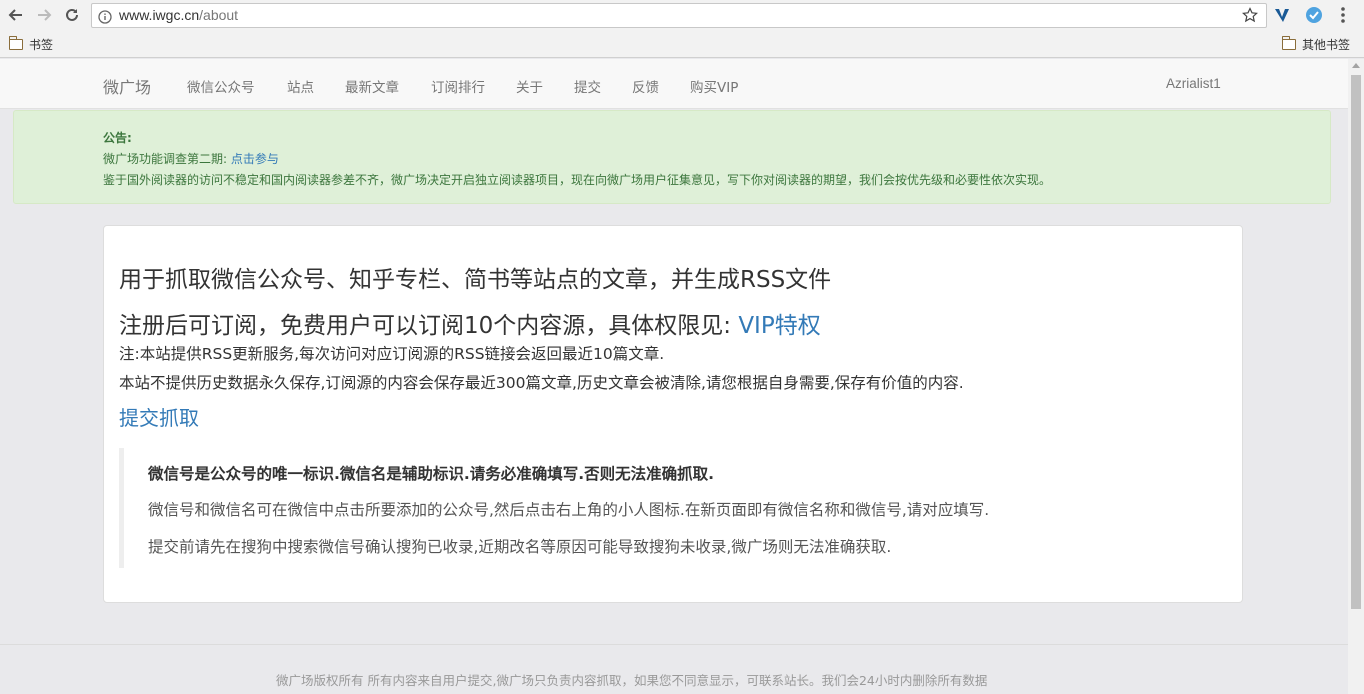 Image resolution: width=1364 pixels, height=694 pixels. I want to click on note-rss: 注:本站提供RSS更新服务,每次访问对应订阅源的RSS链接会返回最近10篇文章., so click(392, 354).